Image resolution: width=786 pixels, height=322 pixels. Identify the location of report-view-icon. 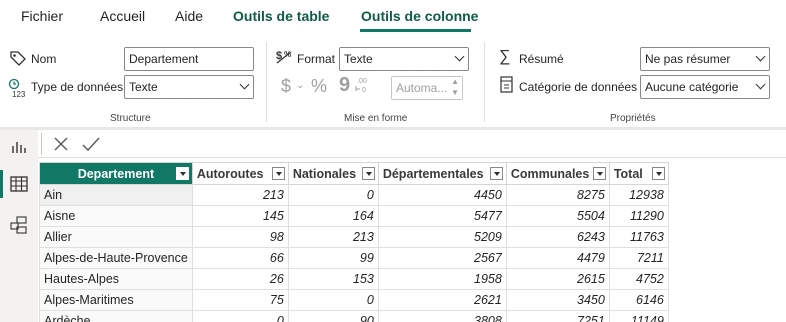
(19, 147).